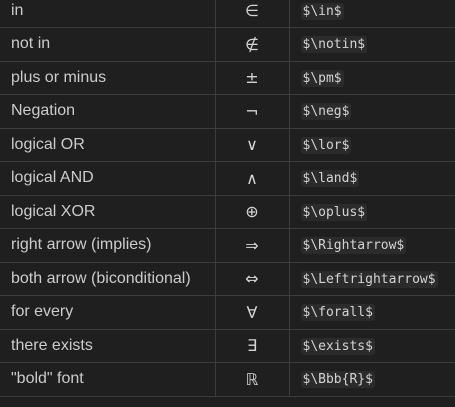  What do you see at coordinates (252, 178) in the screenshot?
I see `math-symbol: ∧` at bounding box center [252, 178].